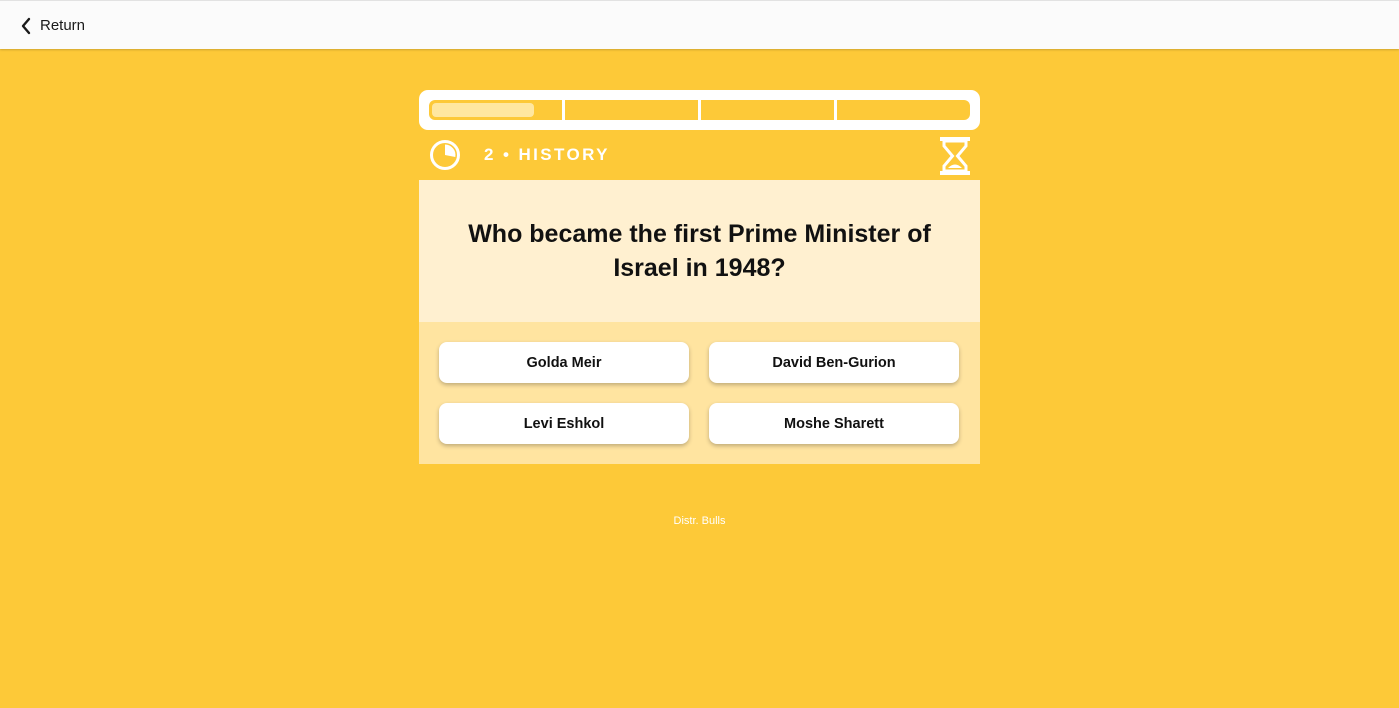 Image resolution: width=1399 pixels, height=708 pixels. Describe the element at coordinates (834, 423) in the screenshot. I see `answer-option-button: Moshe Sharett` at that location.